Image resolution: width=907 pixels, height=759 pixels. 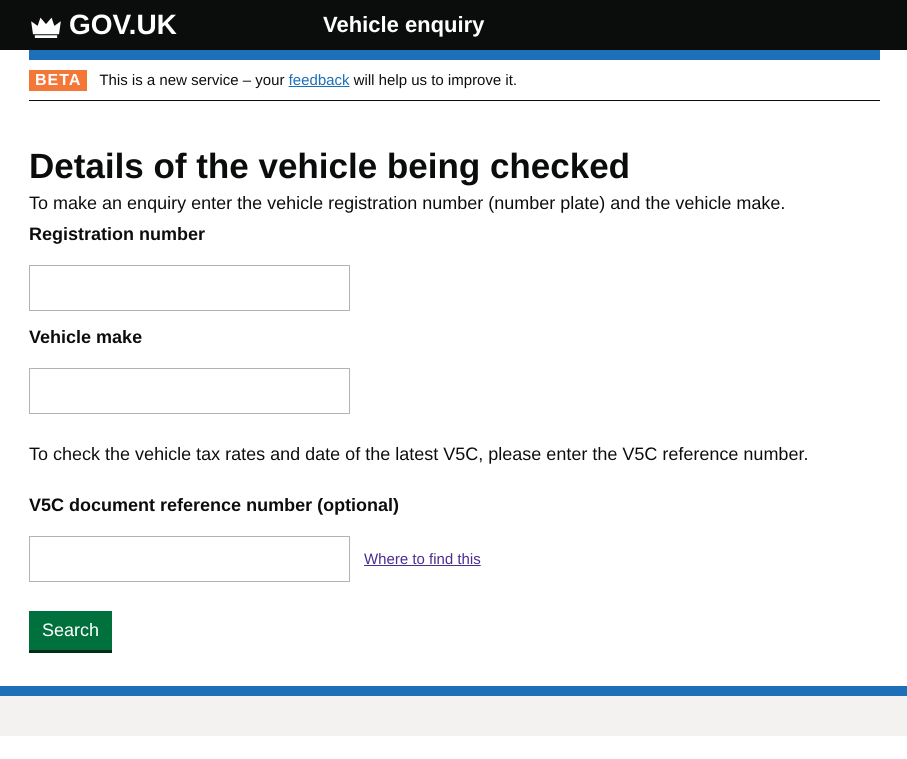 I want to click on field-label: Vehicle make, so click(x=86, y=337).